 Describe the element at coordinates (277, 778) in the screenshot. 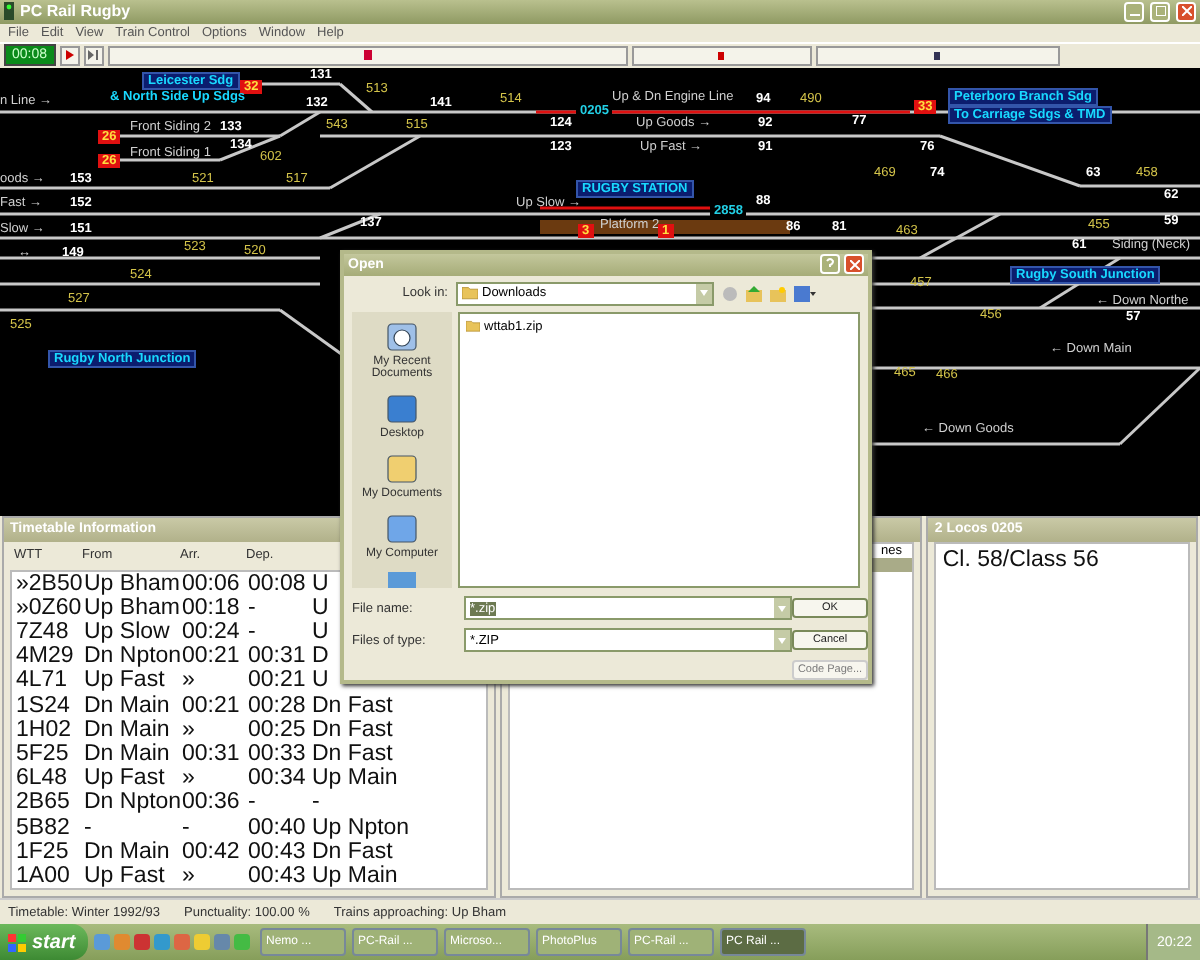

I see `table-cell: 00:34` at that location.